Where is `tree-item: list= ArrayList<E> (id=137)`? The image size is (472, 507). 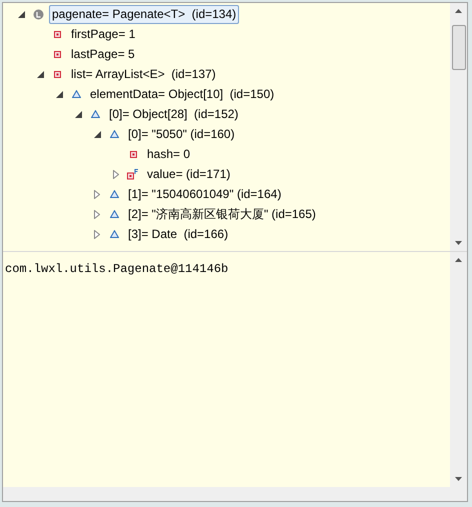 tree-item: list= ArrayList<E> (id=137) is located at coordinates (143, 74).